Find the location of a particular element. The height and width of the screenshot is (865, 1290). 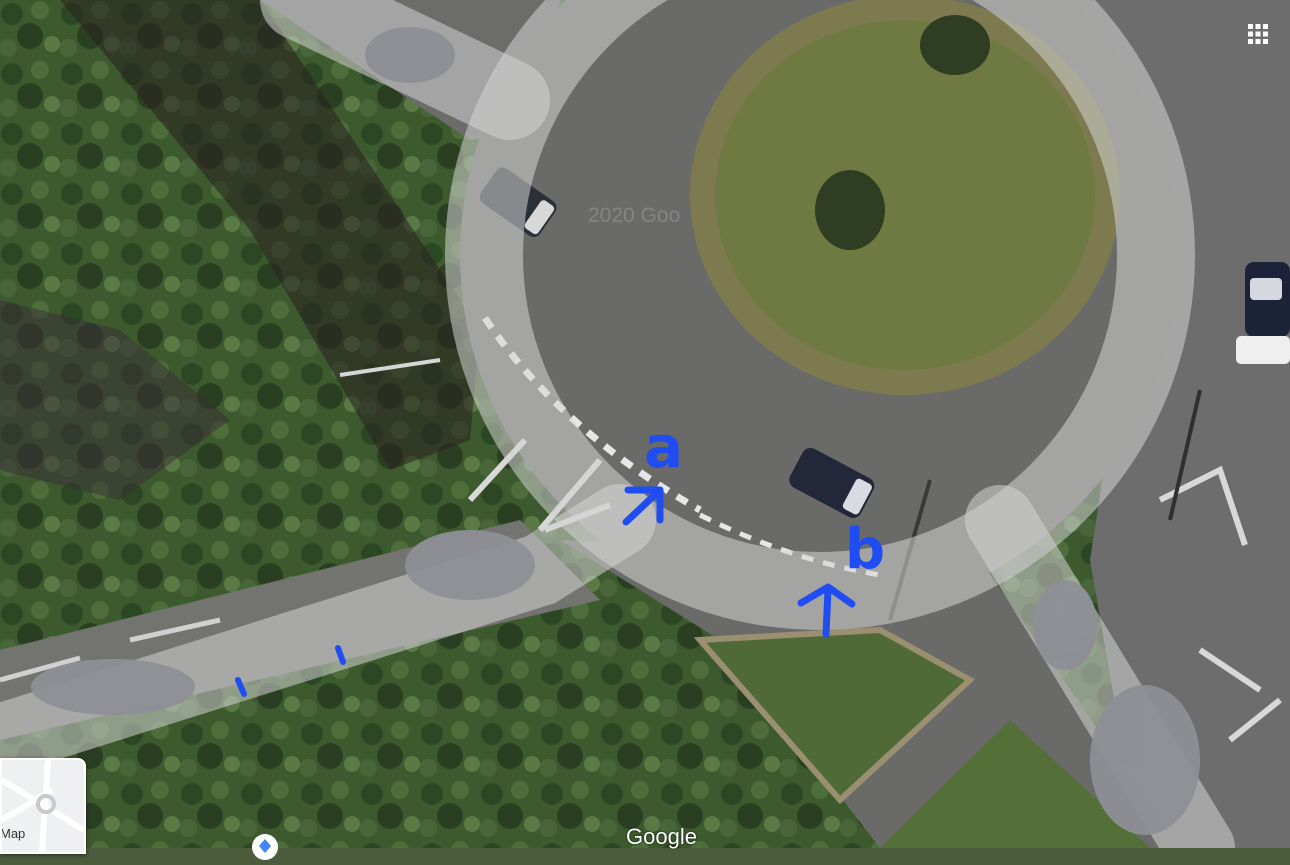

annotation-label-a: a is located at coordinates (663, 447).